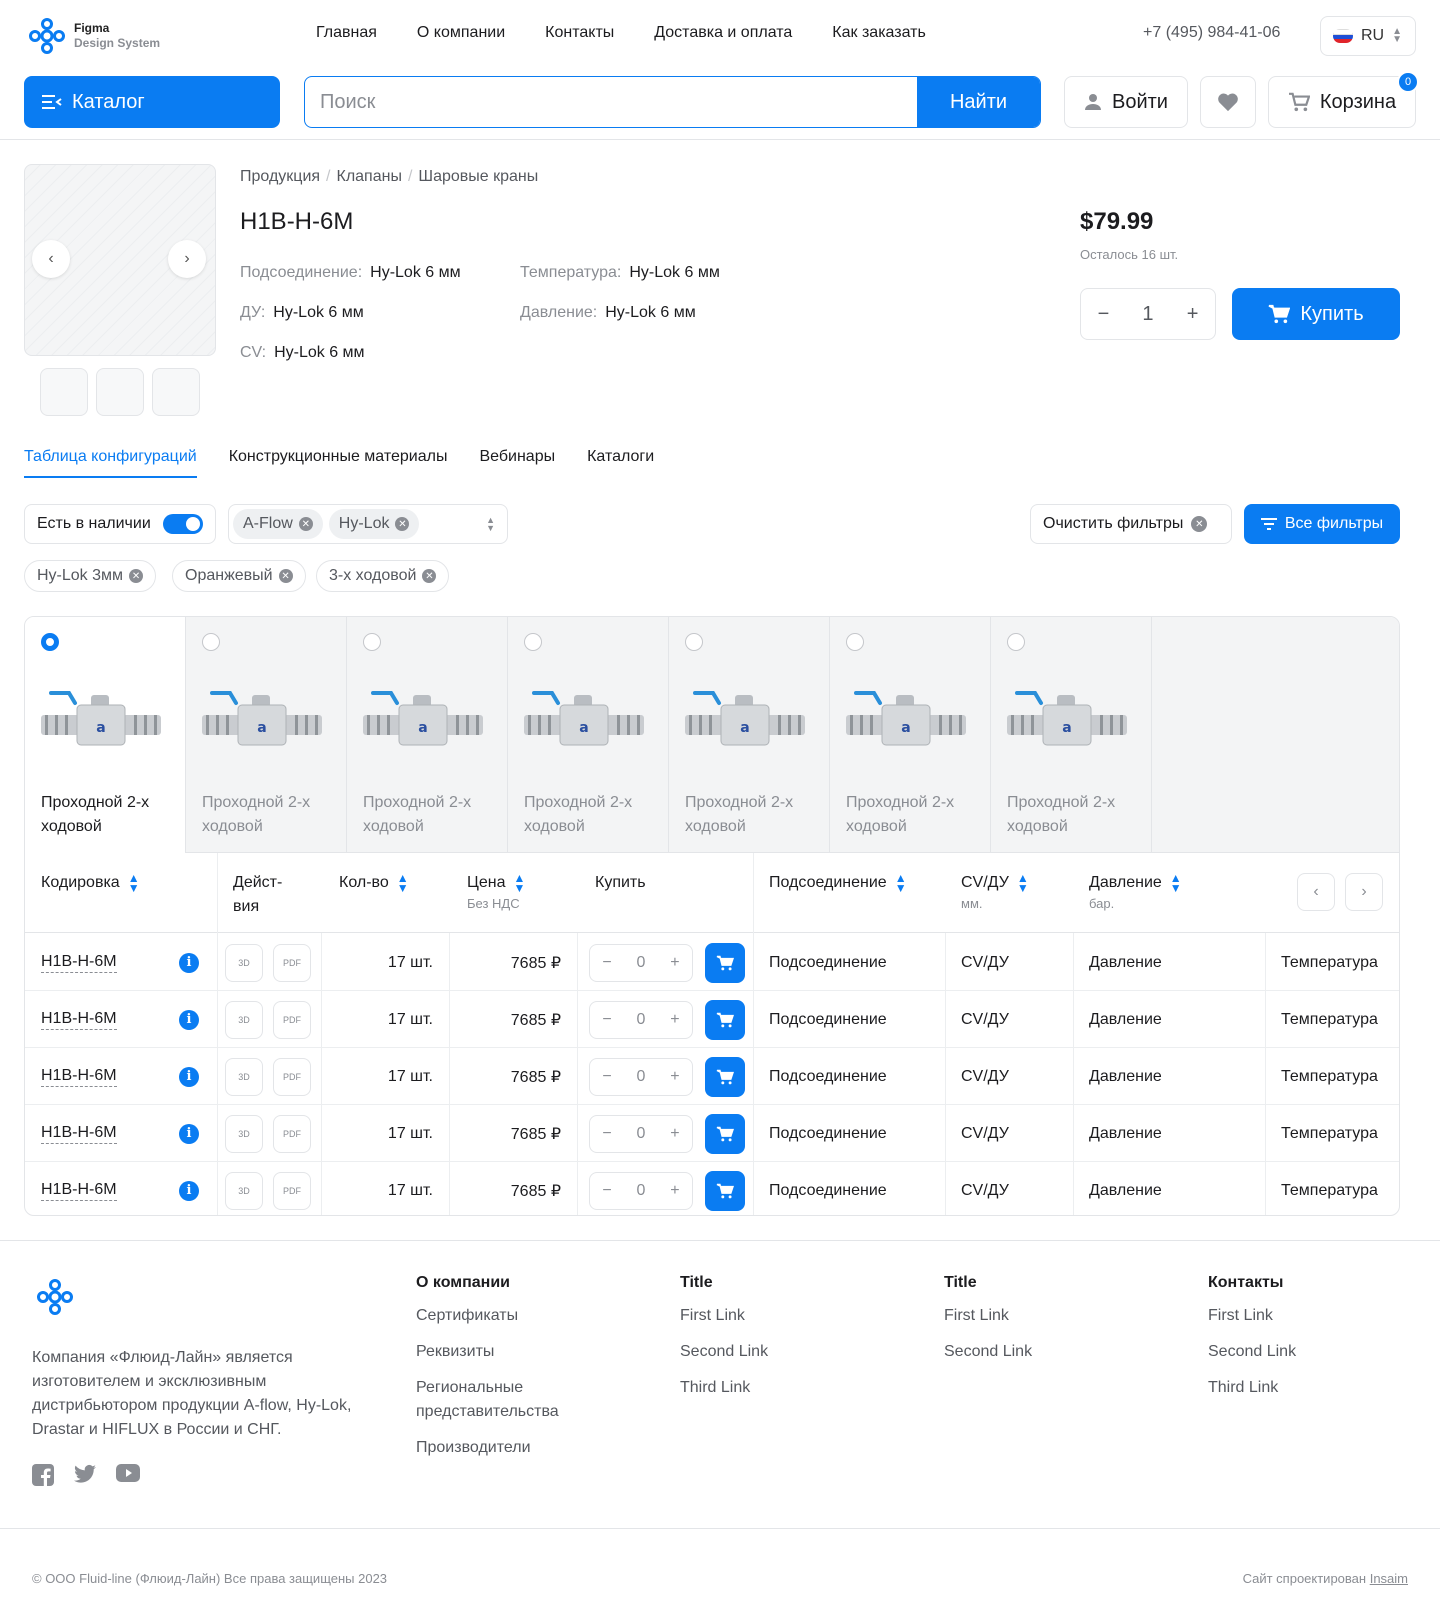 Image resolution: width=1440 pixels, height=1621 pixels. I want to click on search-button: Найти, so click(978, 102).